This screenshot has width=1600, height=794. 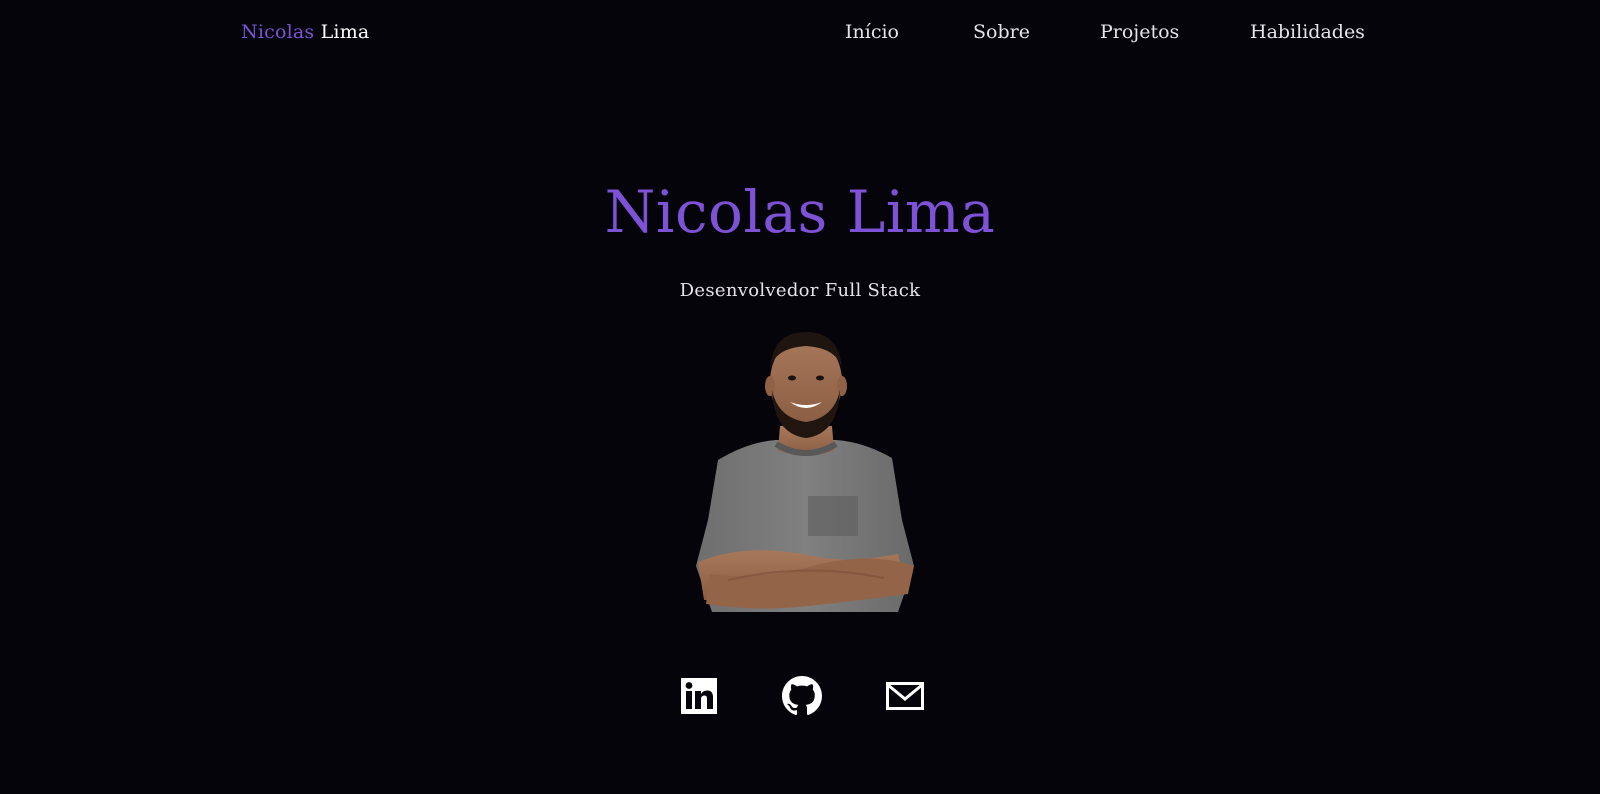 What do you see at coordinates (1307, 32) in the screenshot?
I see `nav-link-habilidades: Habilidades` at bounding box center [1307, 32].